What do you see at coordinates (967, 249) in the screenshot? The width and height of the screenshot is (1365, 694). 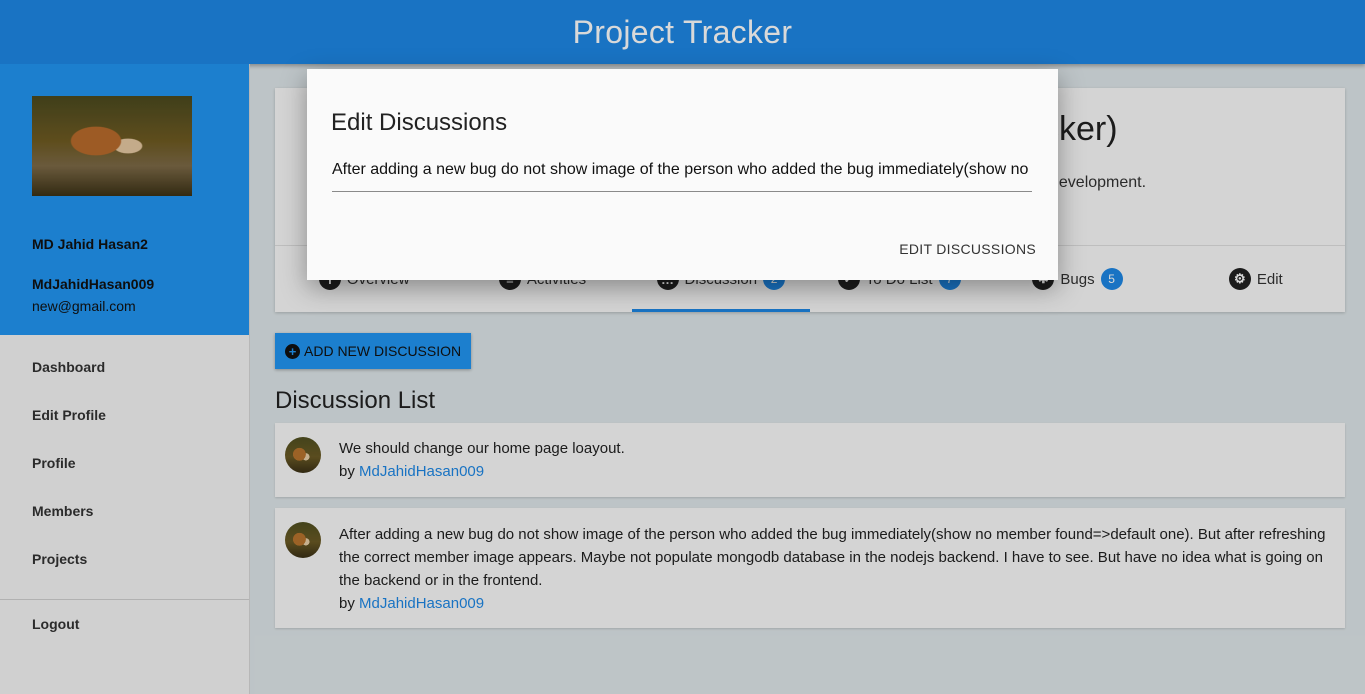 I see `edit-discussions-button: EDIT DISCUSSIONS` at bounding box center [967, 249].